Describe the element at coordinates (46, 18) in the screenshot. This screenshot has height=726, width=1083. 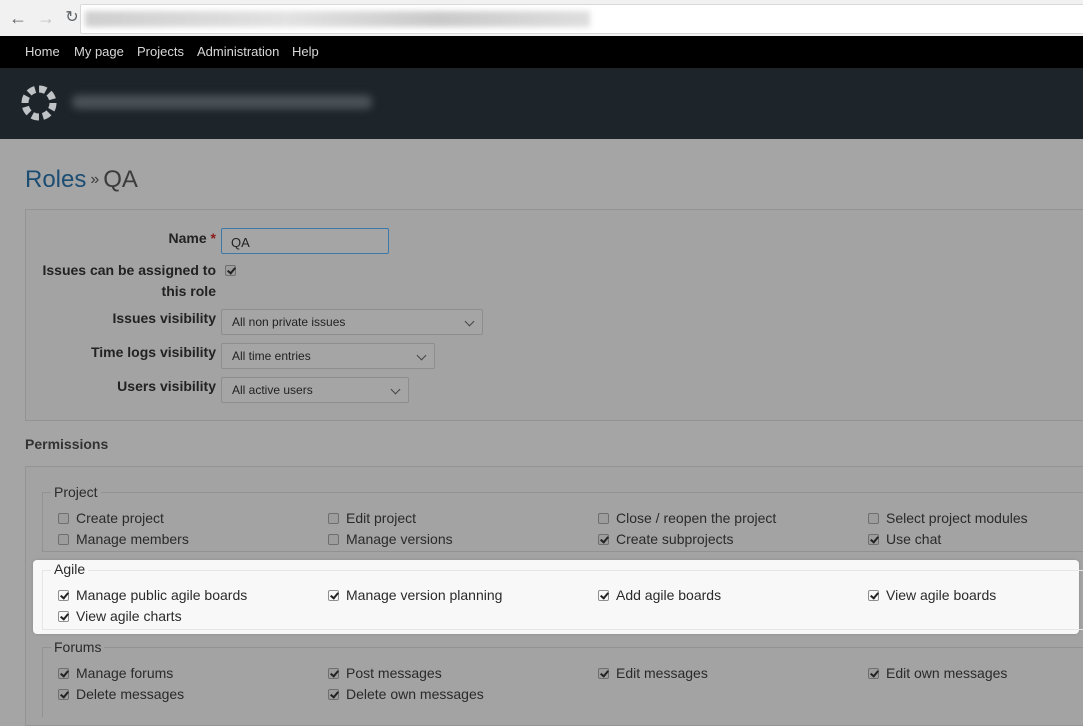
I see `forward-arrow-icon: →` at that location.